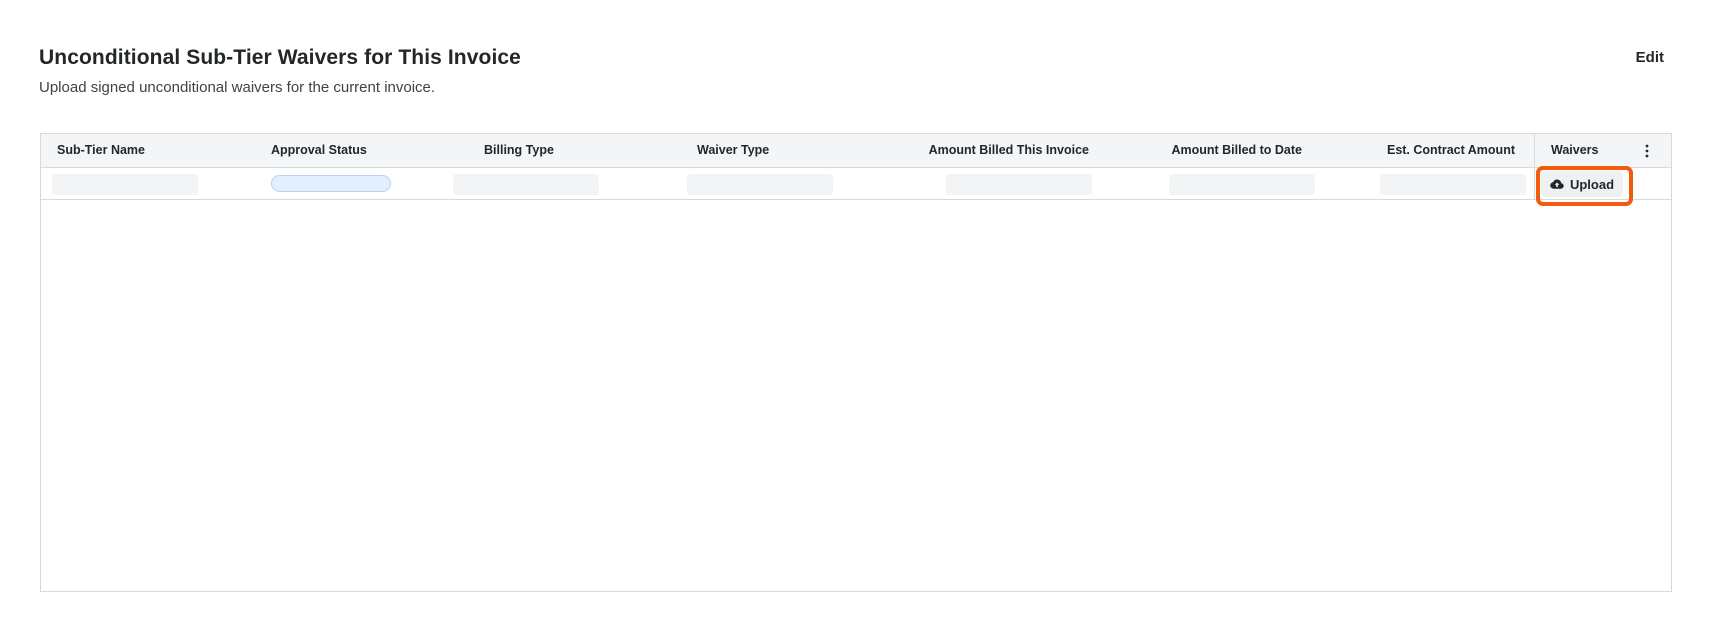 Image resolution: width=1712 pixels, height=636 pixels. What do you see at coordinates (1650, 57) in the screenshot?
I see `edit-button: Edit` at bounding box center [1650, 57].